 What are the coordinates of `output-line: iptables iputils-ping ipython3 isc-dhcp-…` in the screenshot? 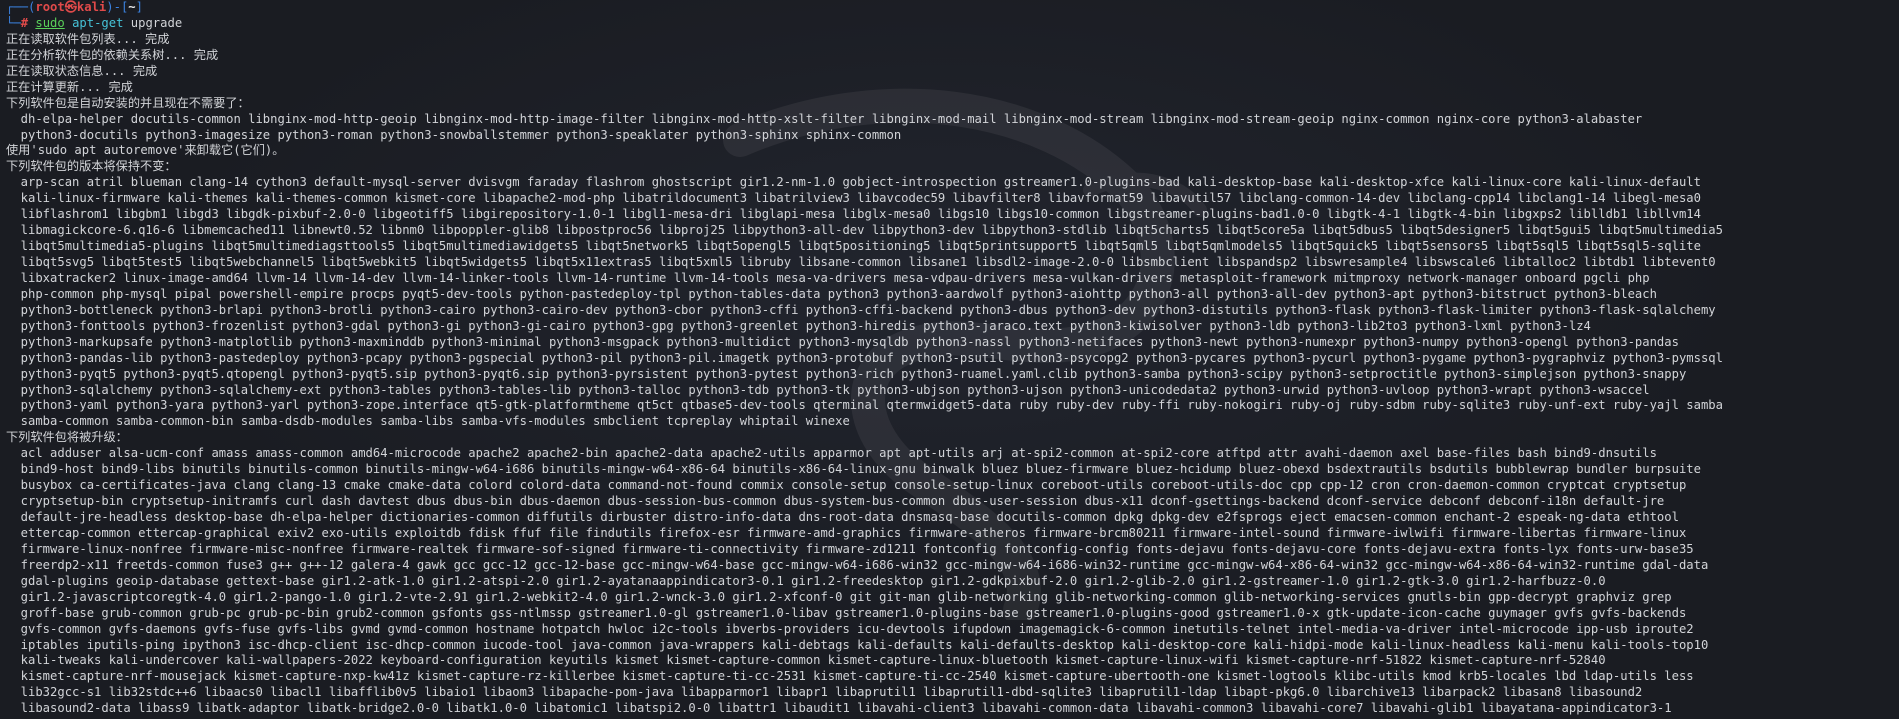 It's located at (857, 644).